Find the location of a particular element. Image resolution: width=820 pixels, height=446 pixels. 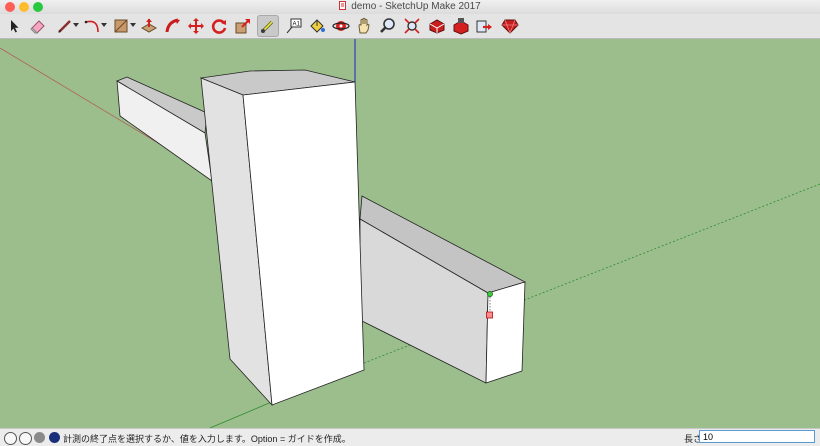

text-tool: A1 is located at coordinates (294, 26).